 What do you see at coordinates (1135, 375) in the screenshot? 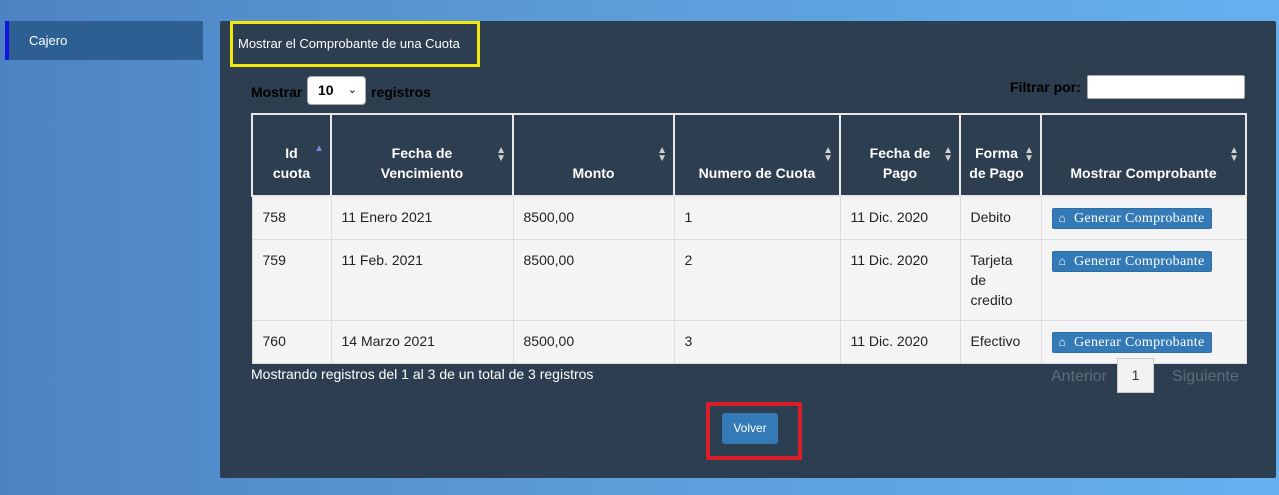
I see `pagination-page-1: 1` at bounding box center [1135, 375].